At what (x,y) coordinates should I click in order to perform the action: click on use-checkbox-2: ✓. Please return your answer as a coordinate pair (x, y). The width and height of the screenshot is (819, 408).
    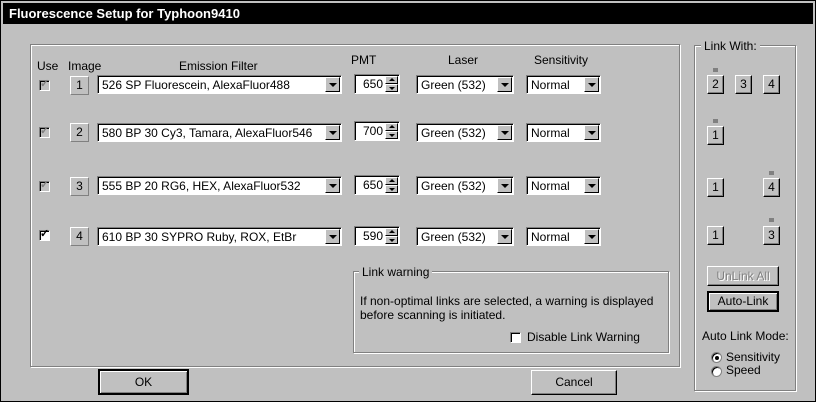
    Looking at the image, I should click on (44, 131).